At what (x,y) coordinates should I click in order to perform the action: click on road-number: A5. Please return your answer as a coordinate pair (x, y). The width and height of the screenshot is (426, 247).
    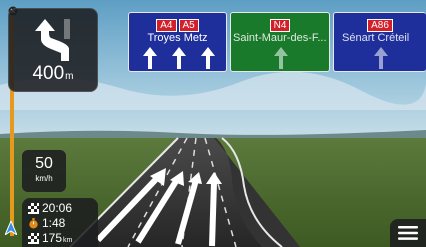
    Looking at the image, I should click on (188, 25).